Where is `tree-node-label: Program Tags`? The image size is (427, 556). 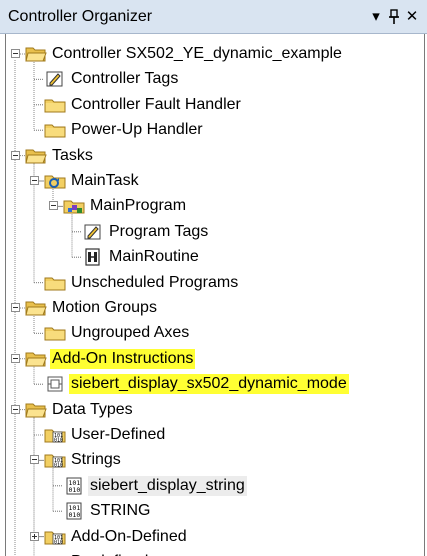
tree-node-label: Program Tags is located at coordinates (159, 231).